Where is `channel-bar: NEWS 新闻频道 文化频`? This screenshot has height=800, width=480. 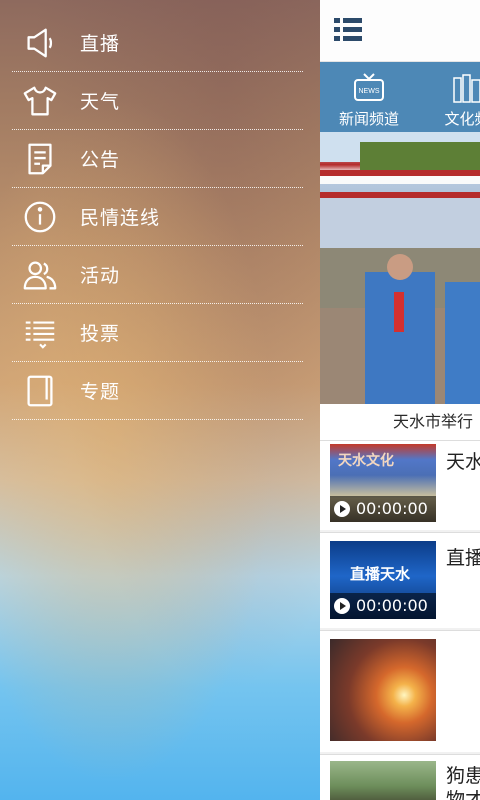
channel-bar: NEWS 新闻频道 文化频 is located at coordinates (400, 97).